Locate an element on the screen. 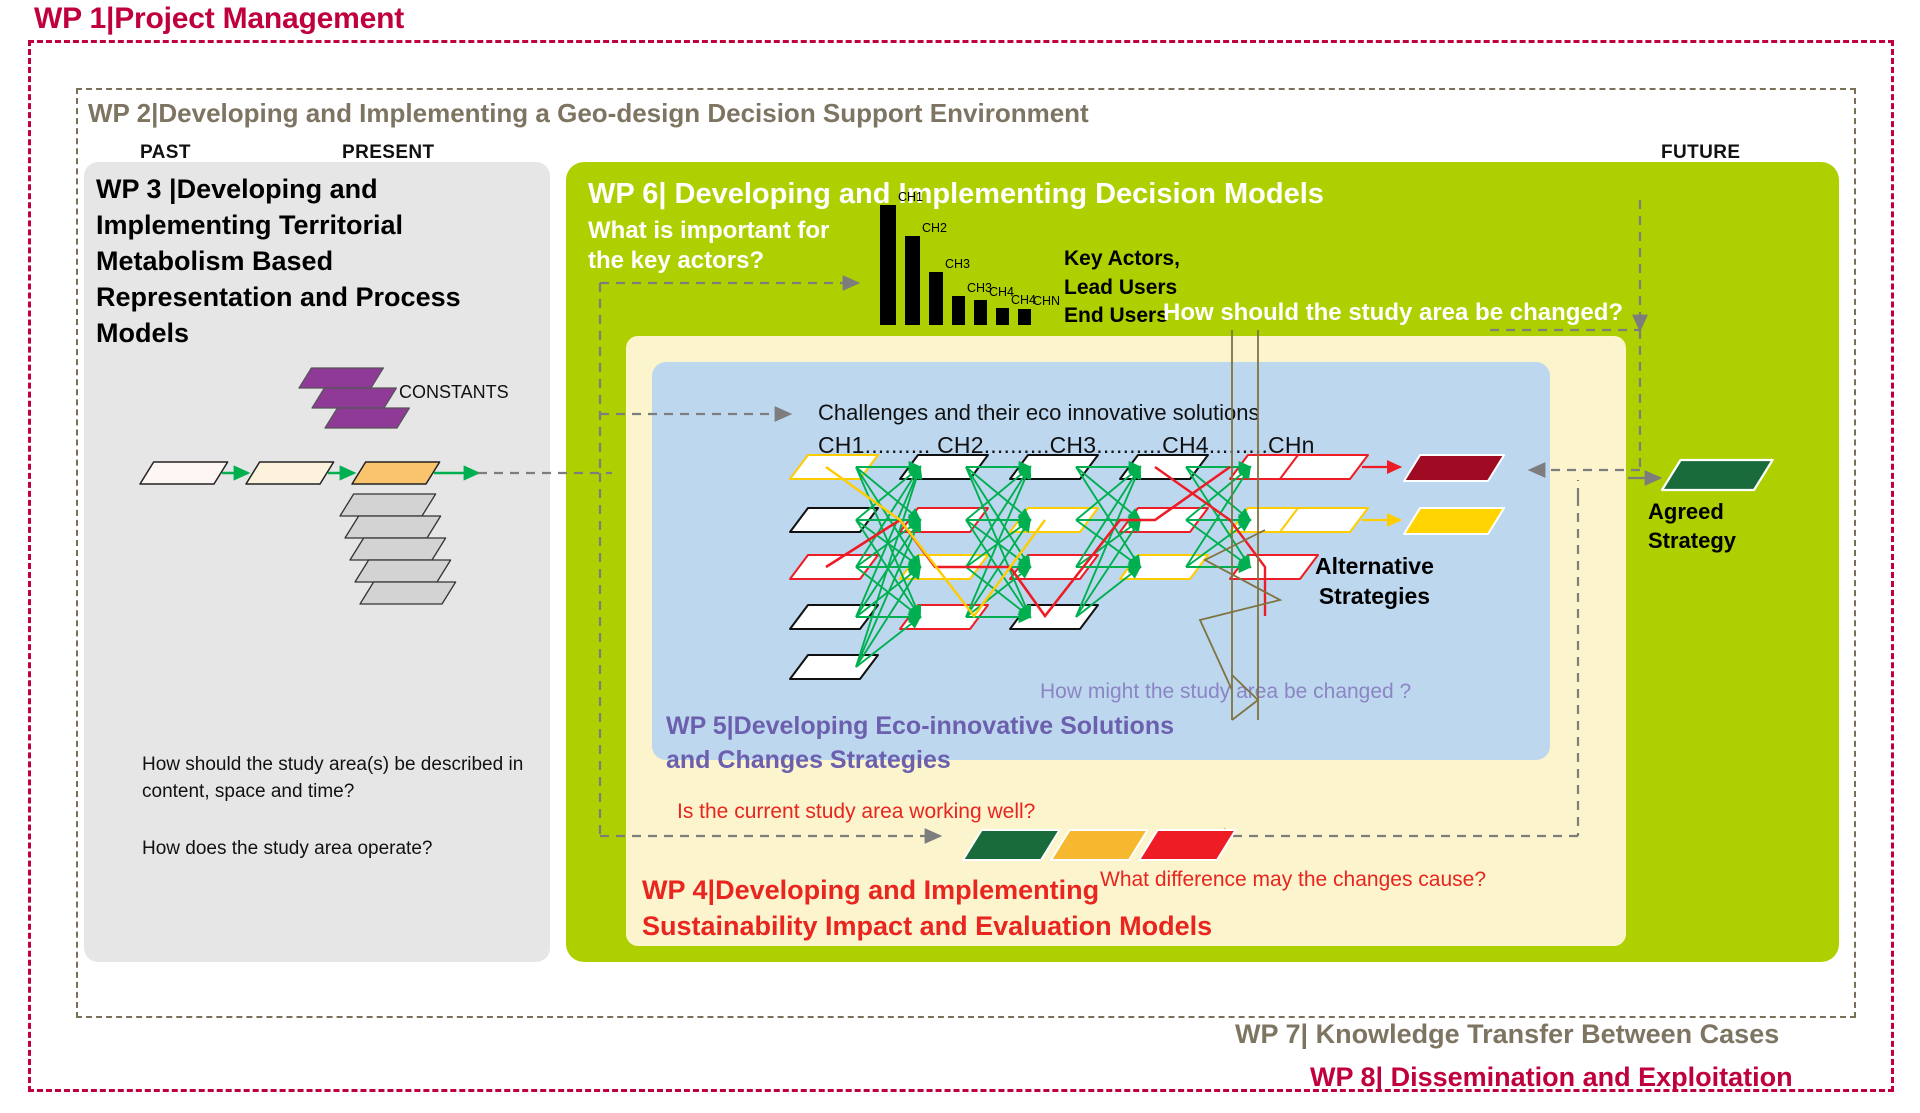  wp5-title-line-1: WP 5|Developing Eco-innovative Solutions is located at coordinates (920, 726).